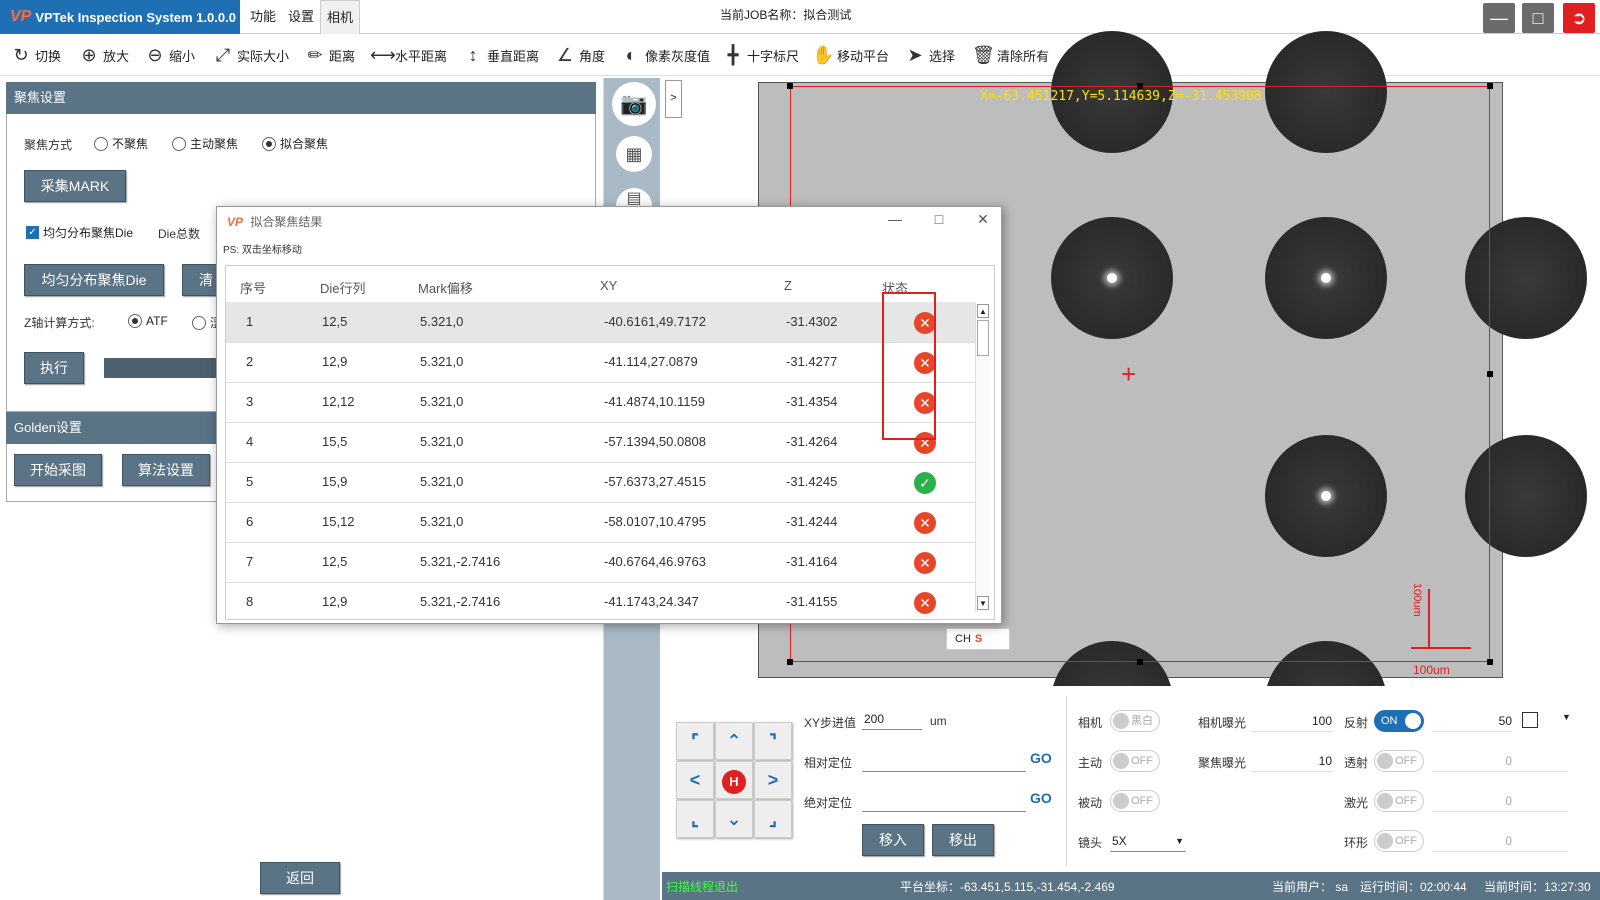 Image resolution: width=1600 pixels, height=900 pixels. I want to click on tool-actual-size: ⤢ 实际大小, so click(250, 55).